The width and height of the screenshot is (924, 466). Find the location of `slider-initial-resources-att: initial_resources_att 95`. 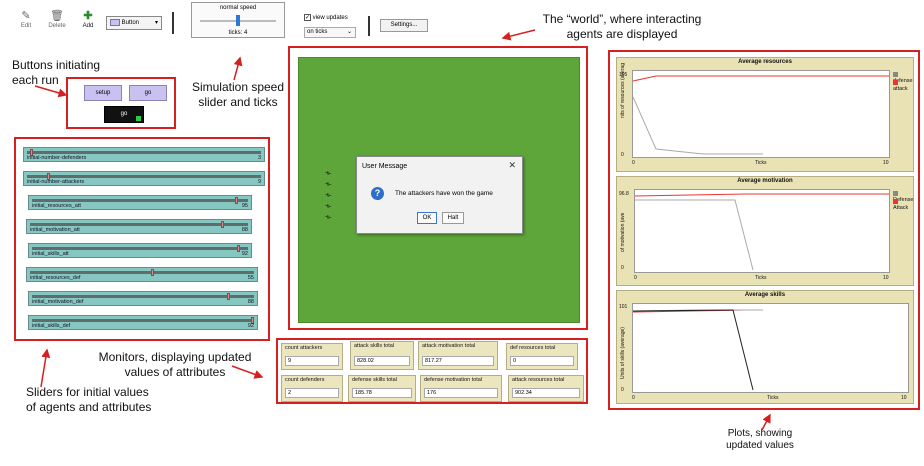

slider-initial-resources-att: initial_resources_att 95 is located at coordinates (140, 202).